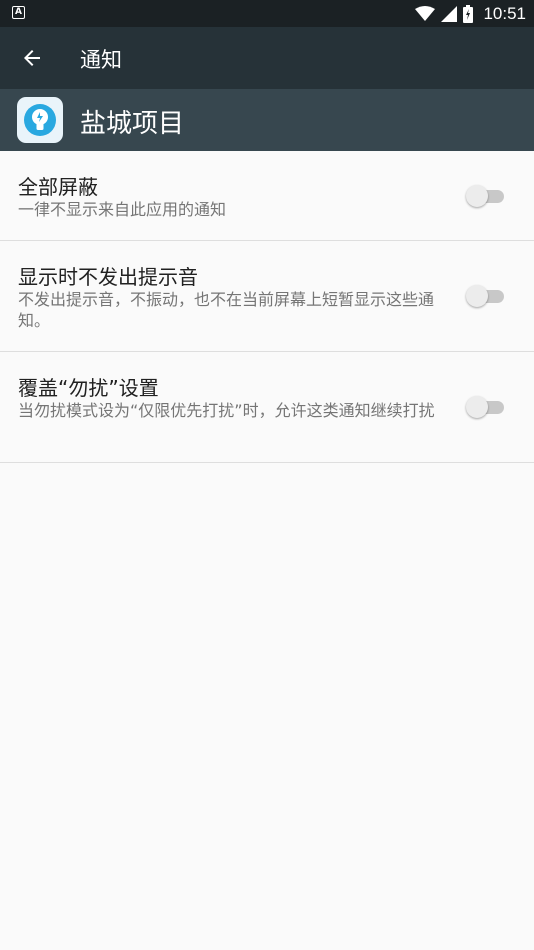 Image resolution: width=534 pixels, height=950 pixels. I want to click on status-bar: A 10:51, so click(267, 13).